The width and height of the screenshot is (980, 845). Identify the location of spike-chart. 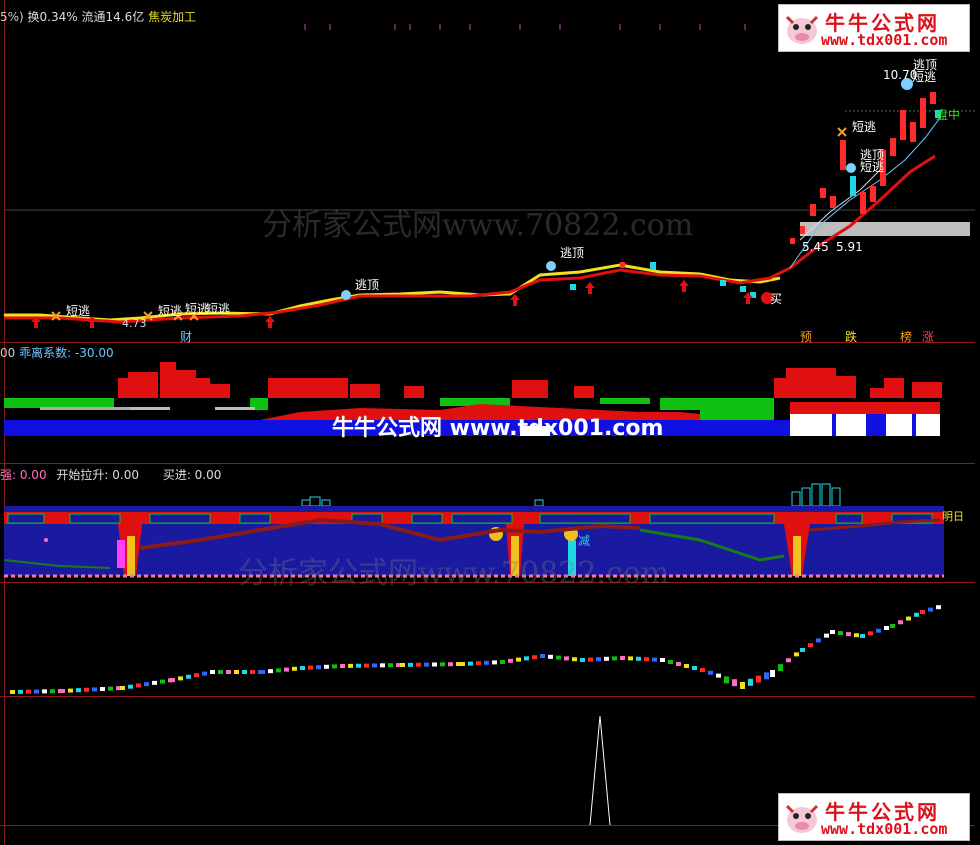
(600, 770).